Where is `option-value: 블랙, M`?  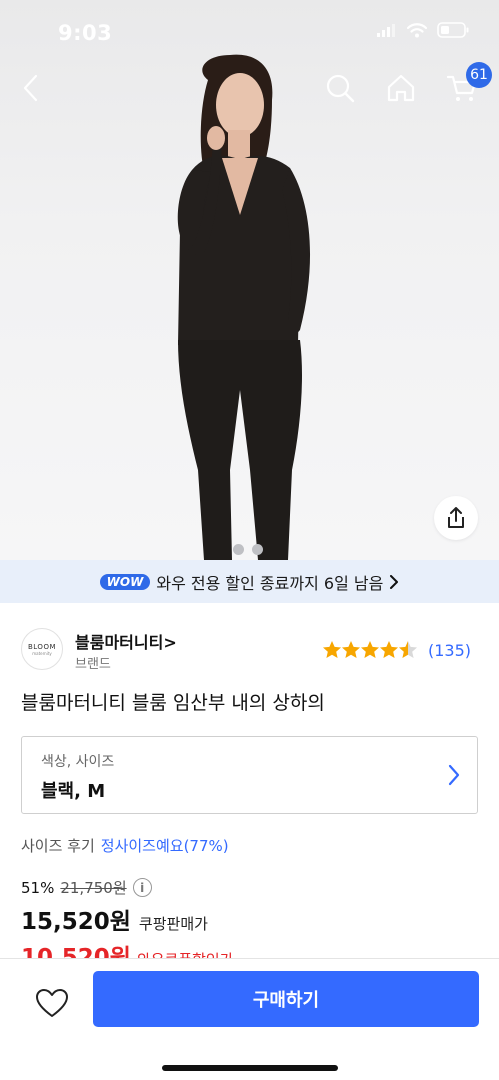
option-value: 블랙, M is located at coordinates (73, 791).